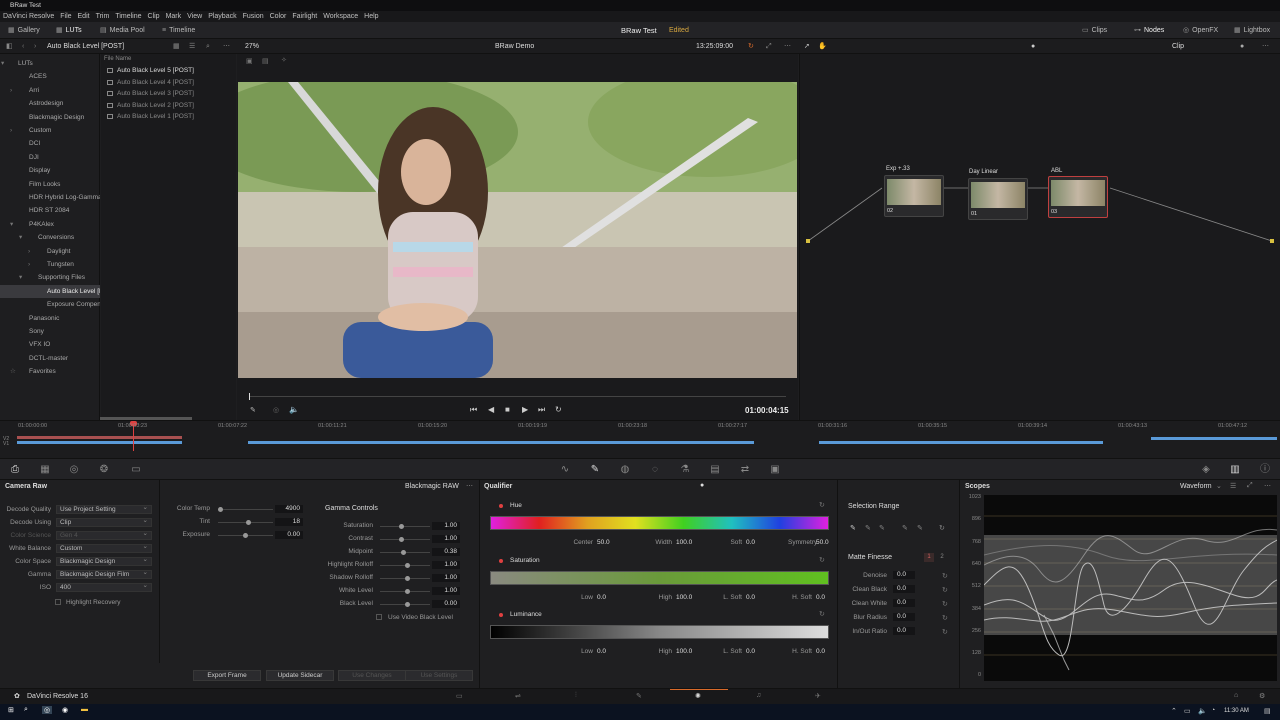 The height and width of the screenshot is (720, 1280). What do you see at coordinates (625, 470) in the screenshot?
I see `window-icon: ◍` at bounding box center [625, 470].